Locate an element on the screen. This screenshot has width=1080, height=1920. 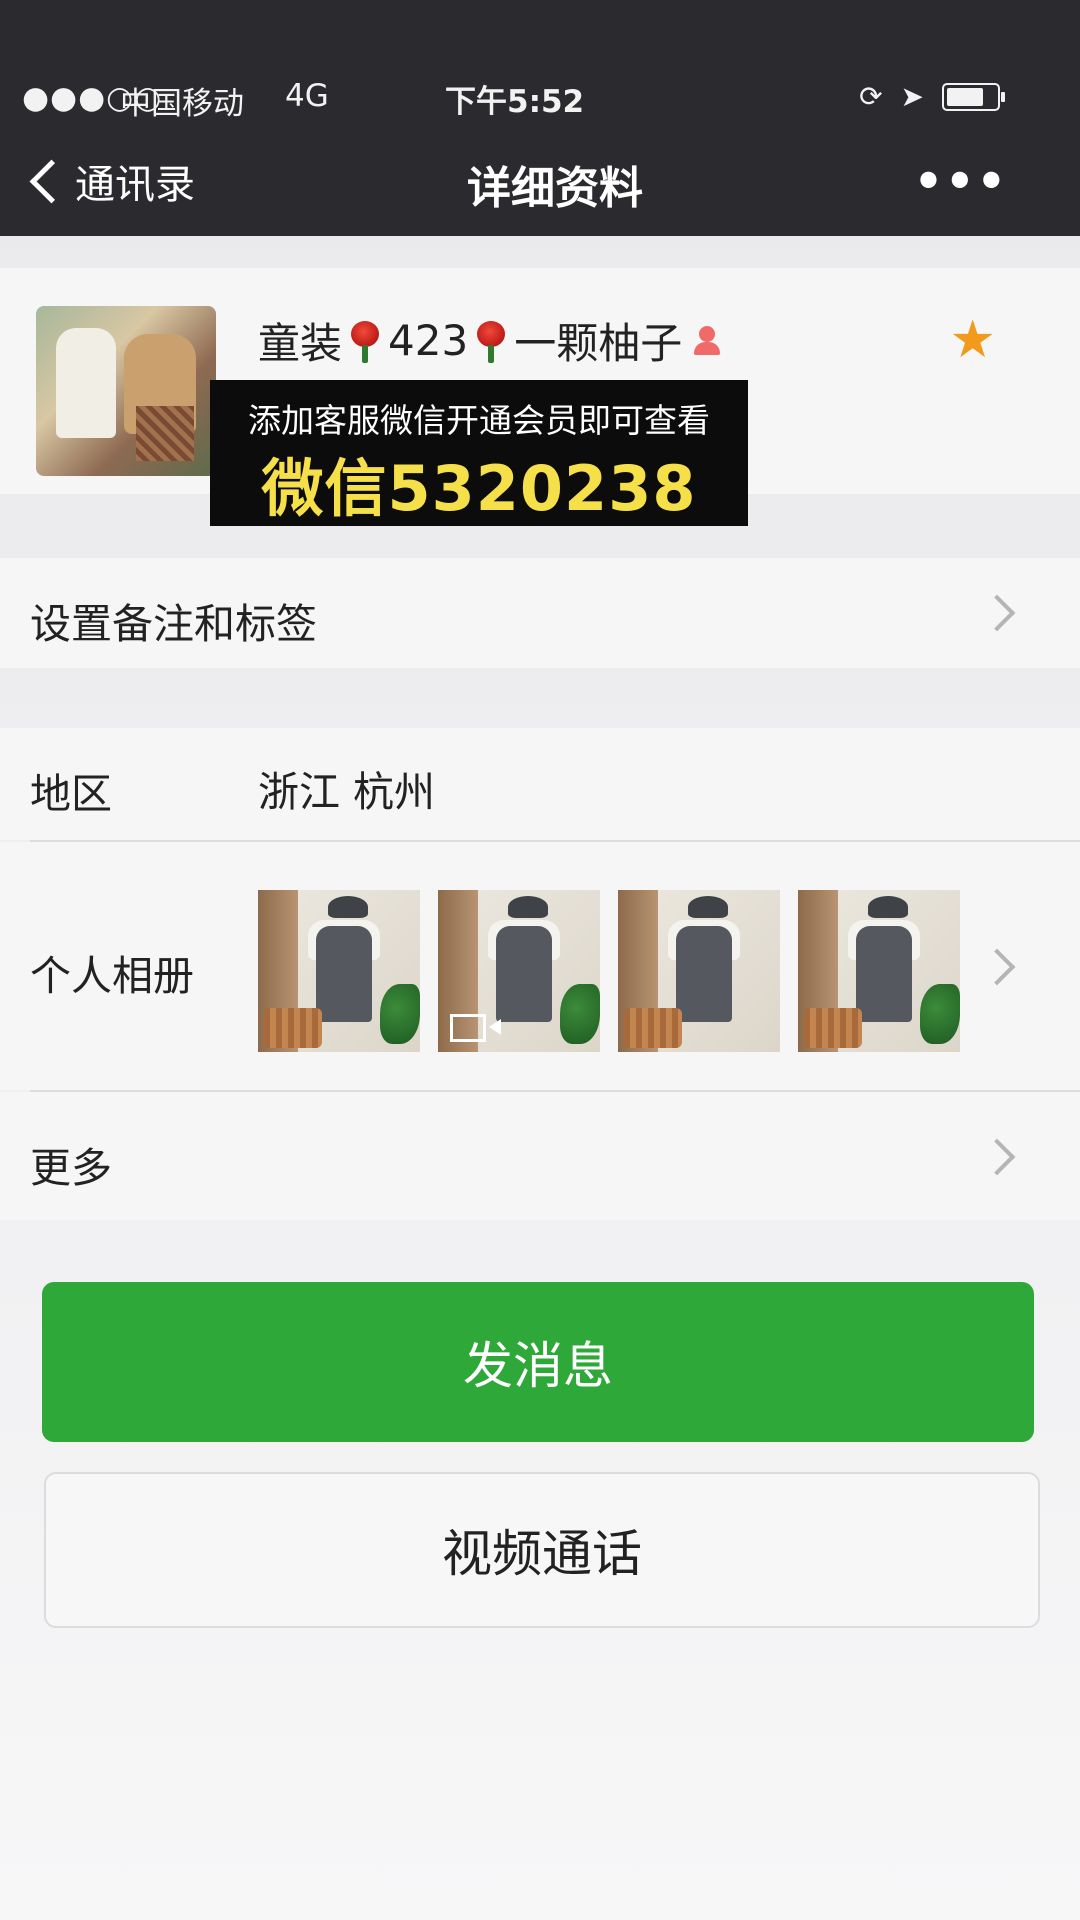
overlay-text-line2: 微信5320238 is located at coordinates (479, 488).